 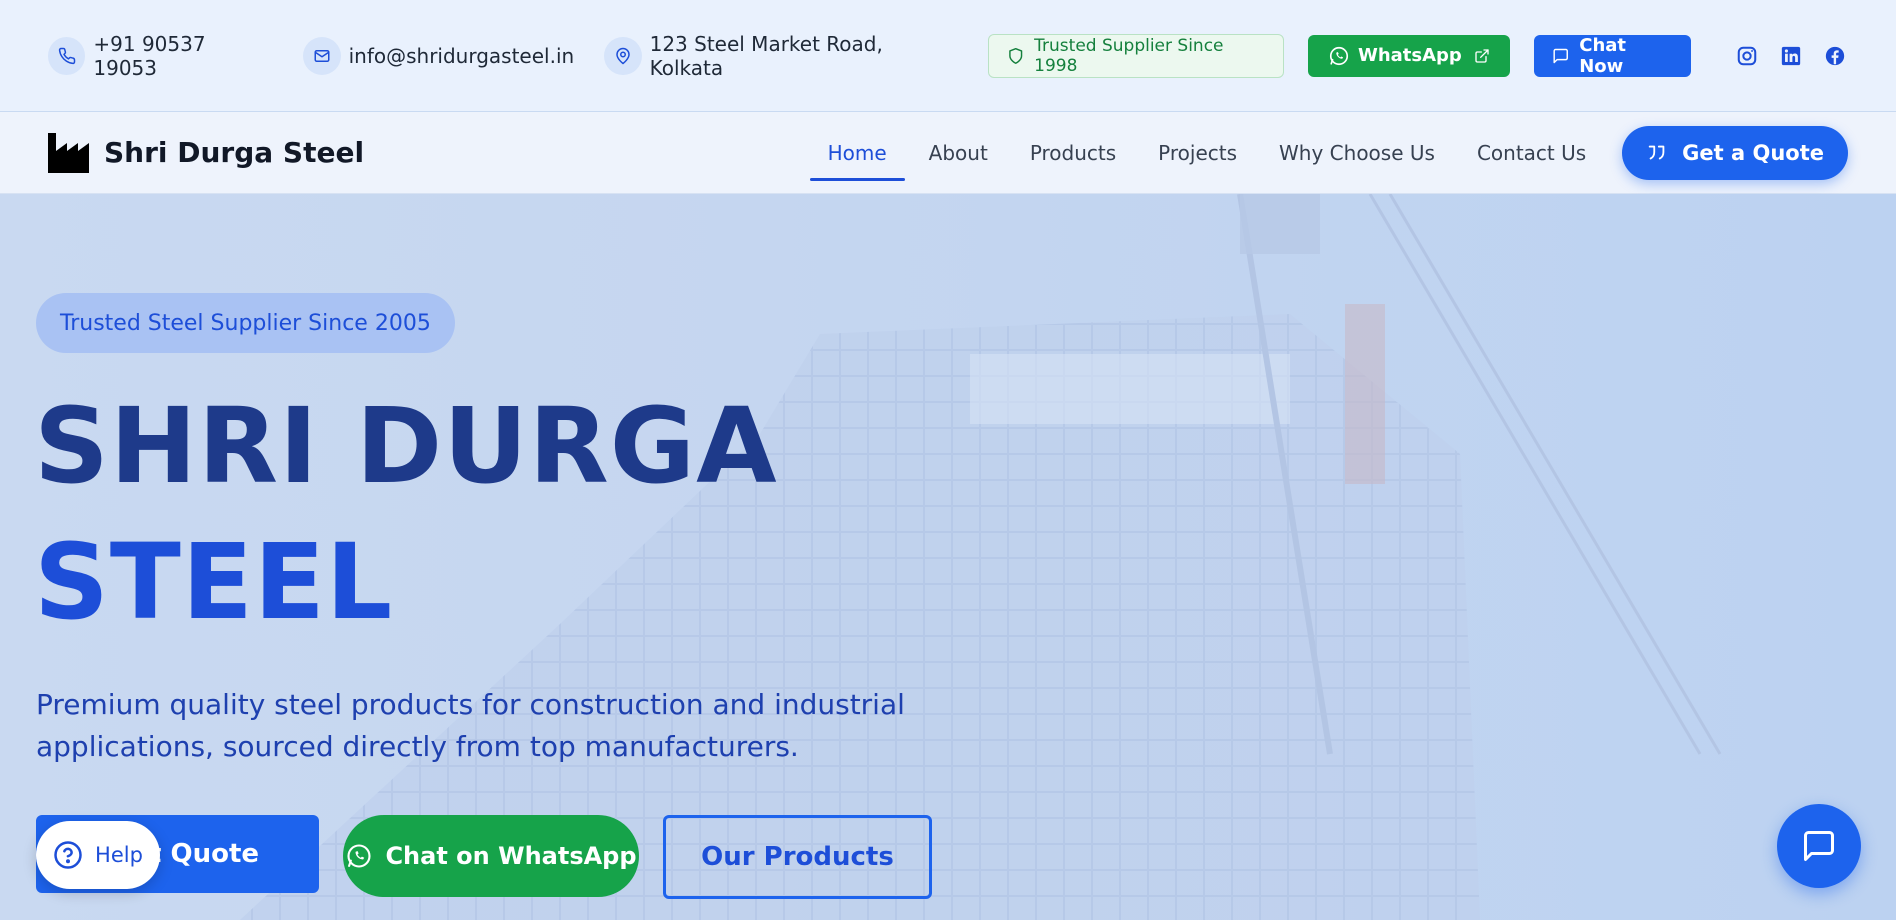 I want to click on whatsapp-label: WhatsApp, so click(x=1409, y=55).